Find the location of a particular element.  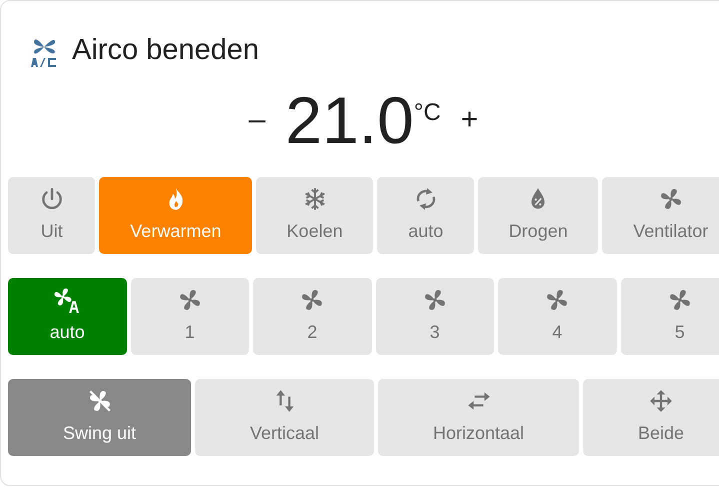

fan-speed-button: 1 is located at coordinates (189, 316).